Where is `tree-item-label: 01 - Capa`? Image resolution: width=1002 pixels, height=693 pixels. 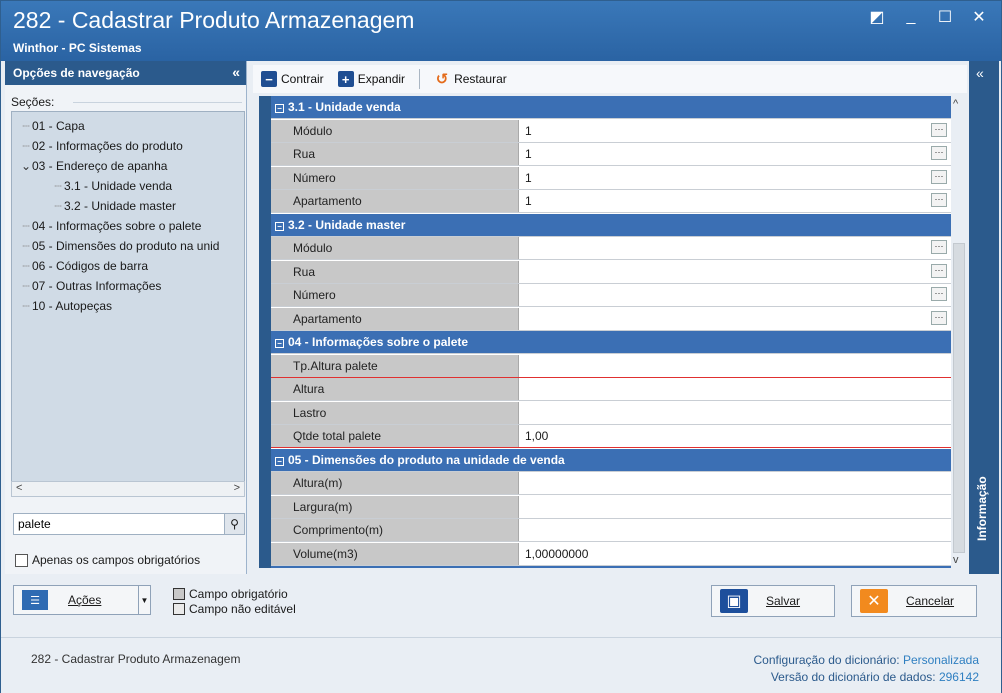
tree-item-label: 01 - Capa is located at coordinates (58, 126).